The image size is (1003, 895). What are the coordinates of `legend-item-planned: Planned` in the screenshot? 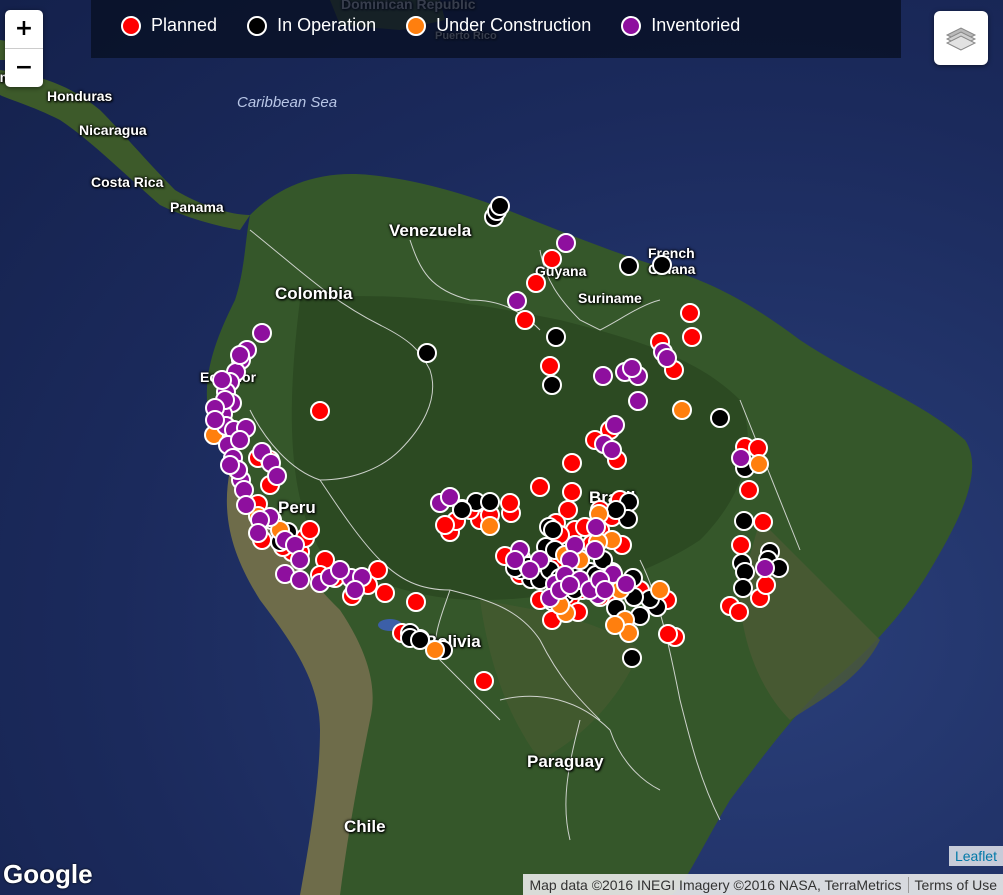 It's located at (169, 25).